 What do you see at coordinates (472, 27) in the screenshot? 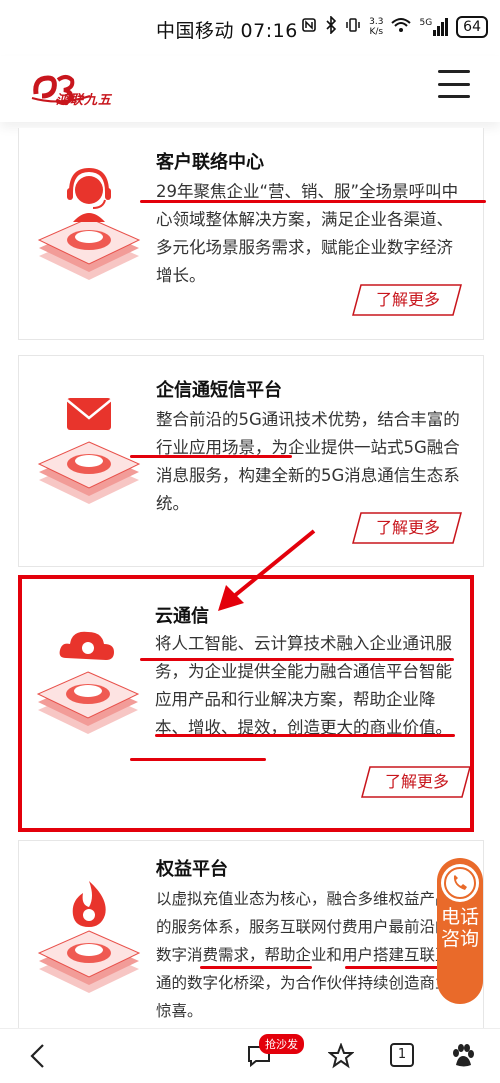
I see `battery-indicator: 64` at bounding box center [472, 27].